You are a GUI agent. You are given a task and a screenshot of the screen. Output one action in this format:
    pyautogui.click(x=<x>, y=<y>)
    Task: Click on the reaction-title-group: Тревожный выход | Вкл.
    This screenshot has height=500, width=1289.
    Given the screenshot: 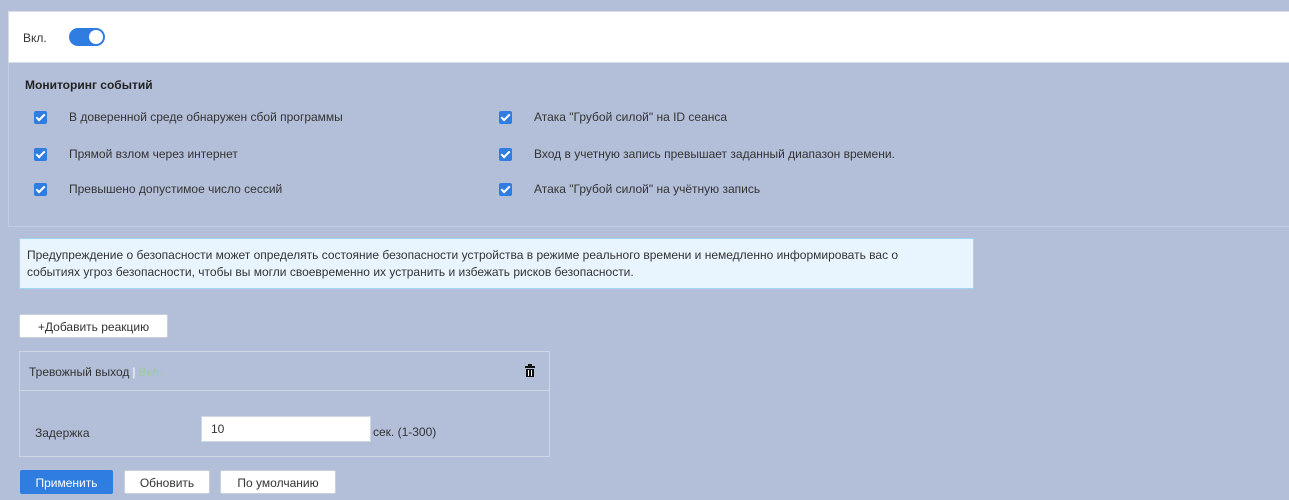 What is the action you would take?
    pyautogui.click(x=95, y=372)
    